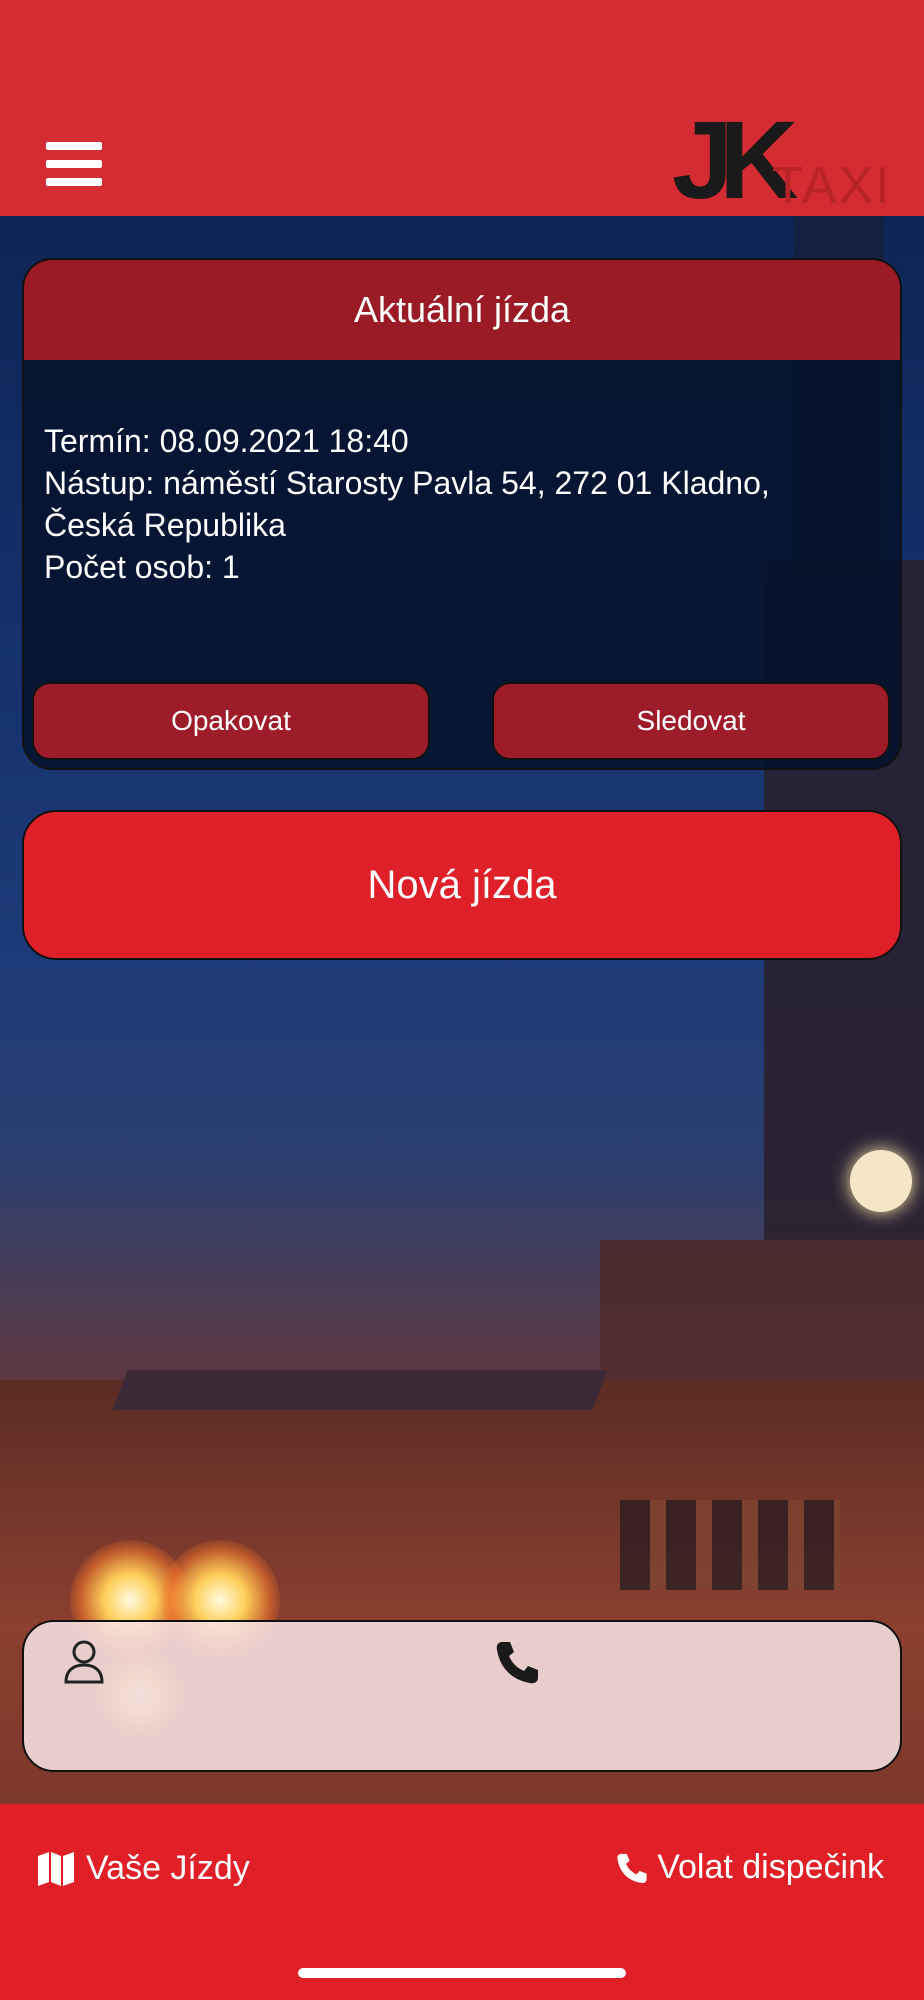  I want to click on home-indicator, so click(462, 1973).